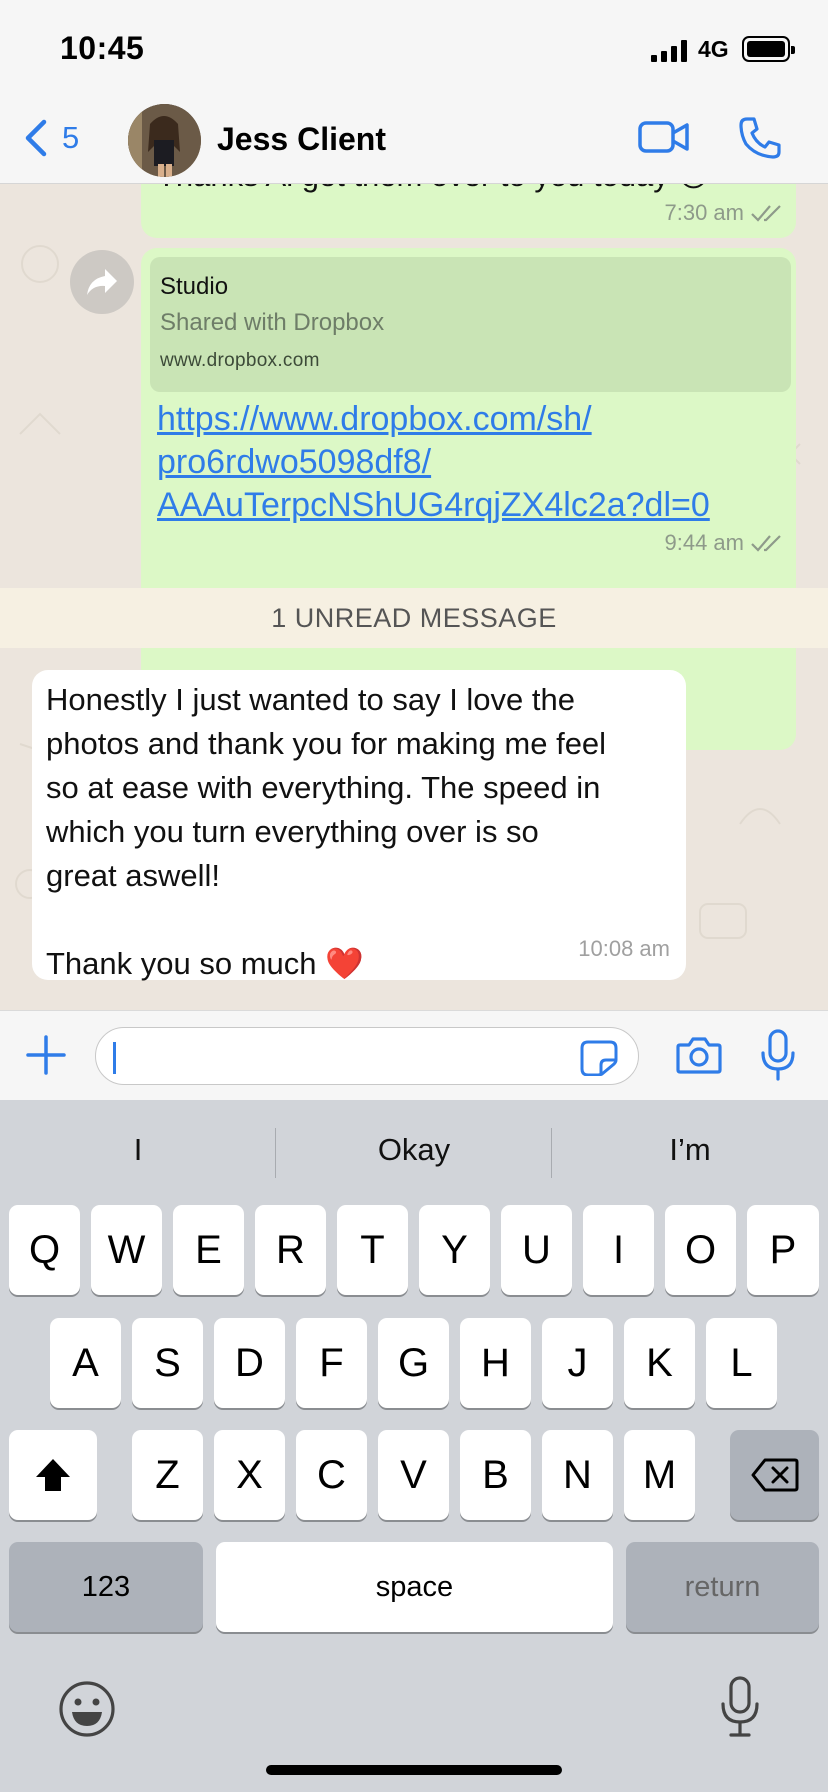  What do you see at coordinates (783, 1250) in the screenshot?
I see `key-p: P` at bounding box center [783, 1250].